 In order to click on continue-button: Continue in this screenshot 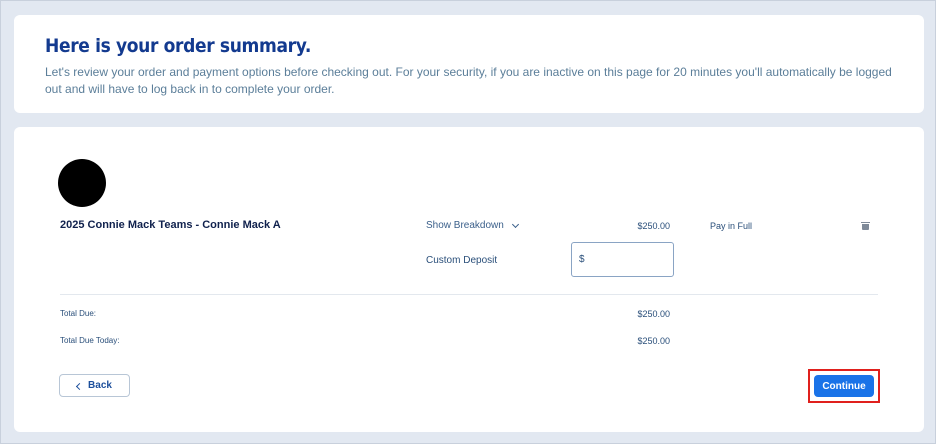, I will do `click(844, 386)`.